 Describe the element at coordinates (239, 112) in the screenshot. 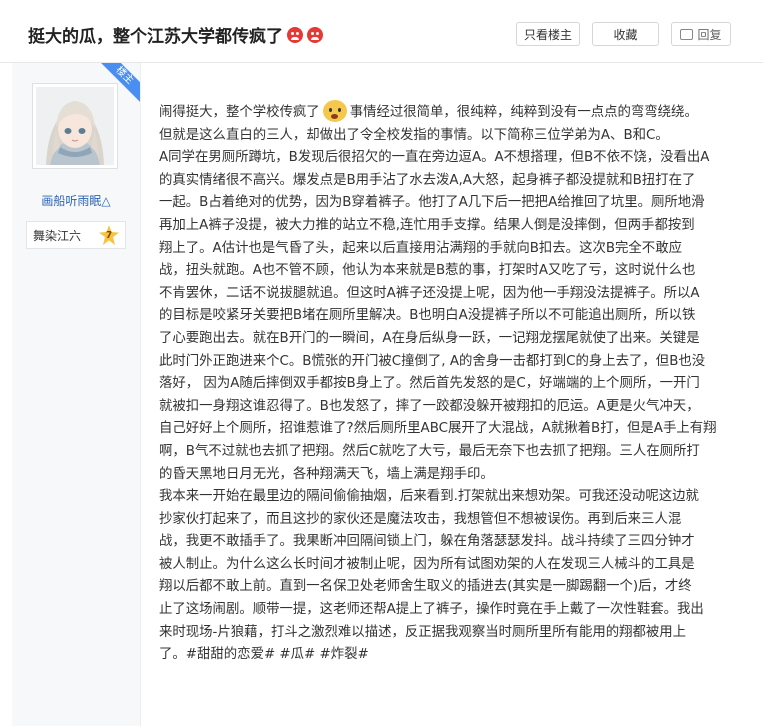

I see `post-first-line-before: 闹得挺大，整个学校传疯了` at that location.